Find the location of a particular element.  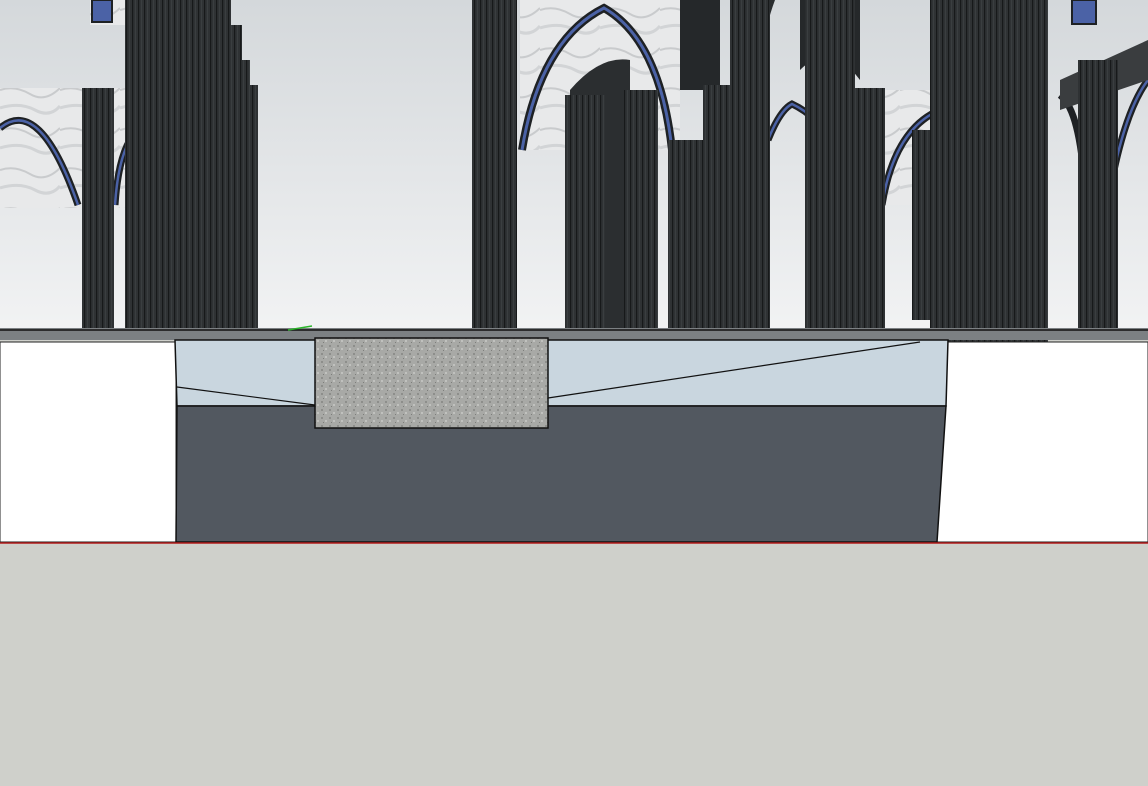

arch-trim-top-right is located at coordinates (1084, 12).